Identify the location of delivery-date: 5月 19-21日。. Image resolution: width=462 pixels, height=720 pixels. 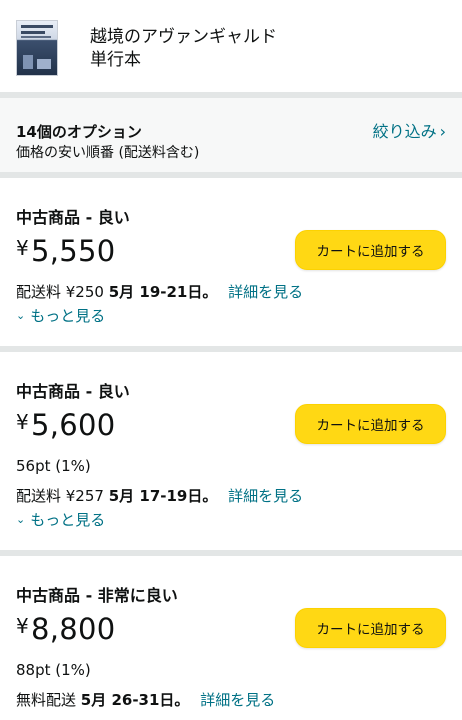
(163, 292).